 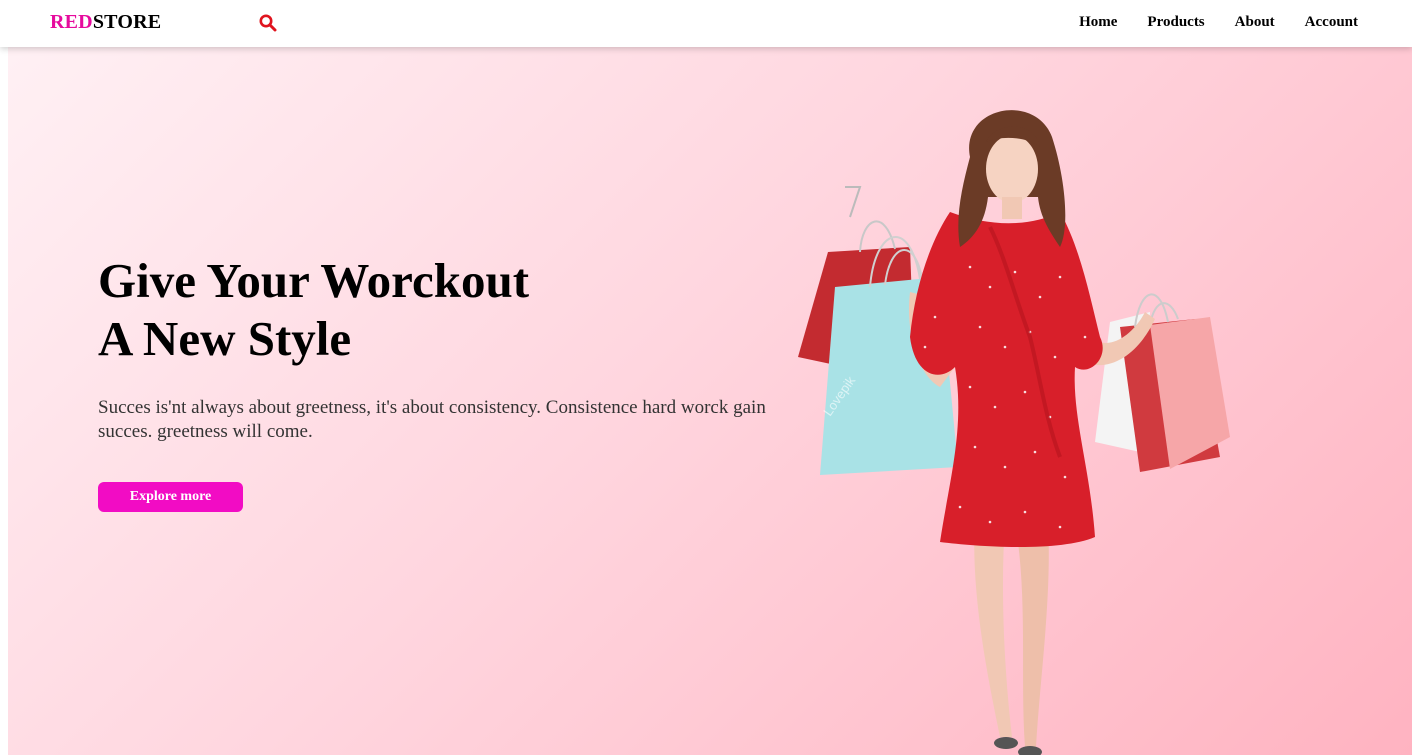 I want to click on nav-item-account: Account, so click(x=1331, y=22).